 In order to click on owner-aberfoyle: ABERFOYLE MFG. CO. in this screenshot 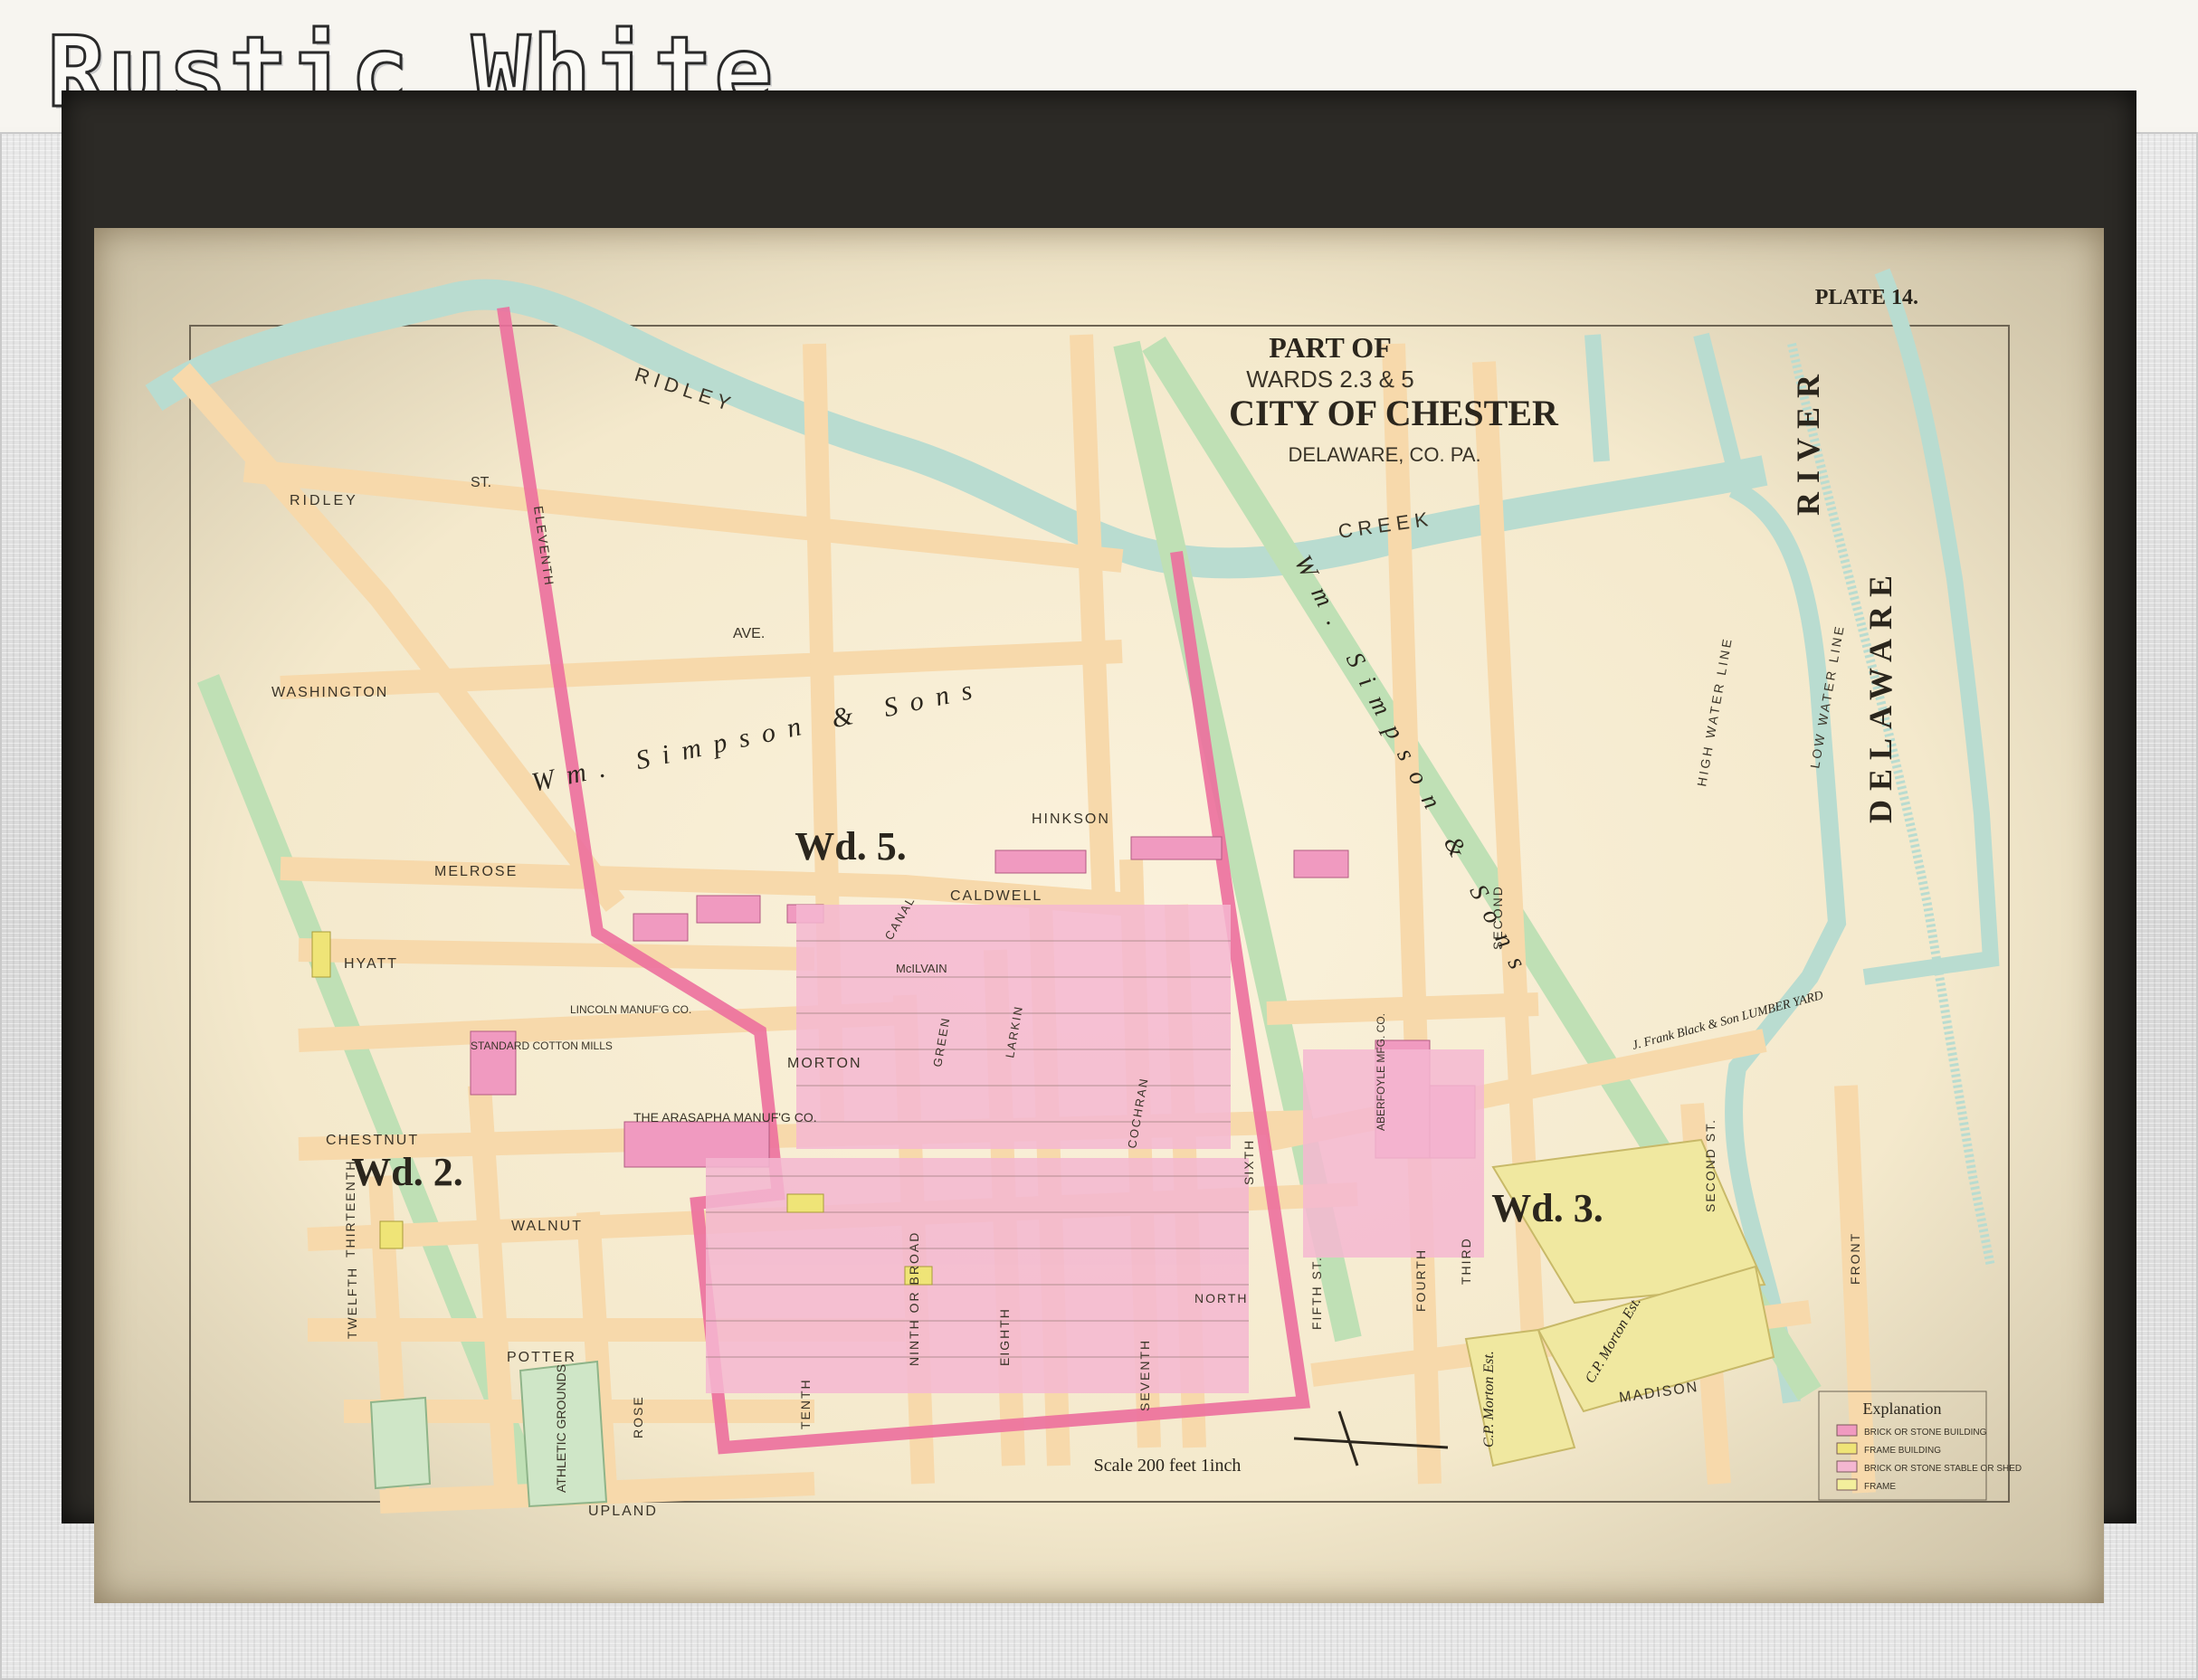, I will do `click(1381, 1072)`.